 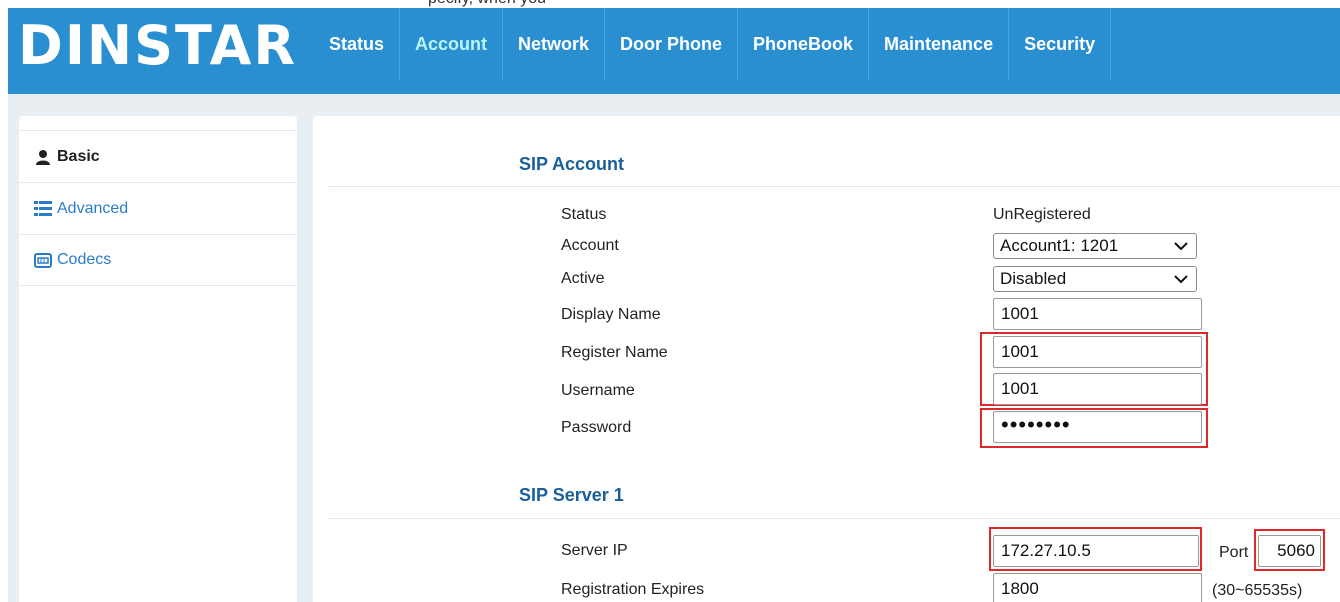 I want to click on sip-account-title: SIP Account, so click(x=572, y=164).